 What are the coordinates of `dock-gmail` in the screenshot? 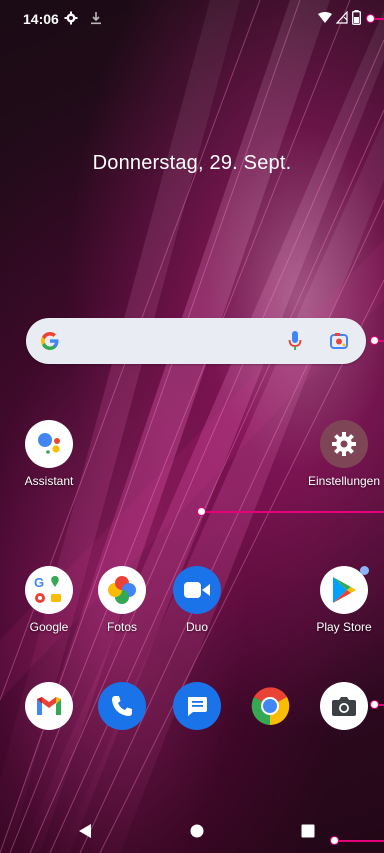 It's located at (49, 706).